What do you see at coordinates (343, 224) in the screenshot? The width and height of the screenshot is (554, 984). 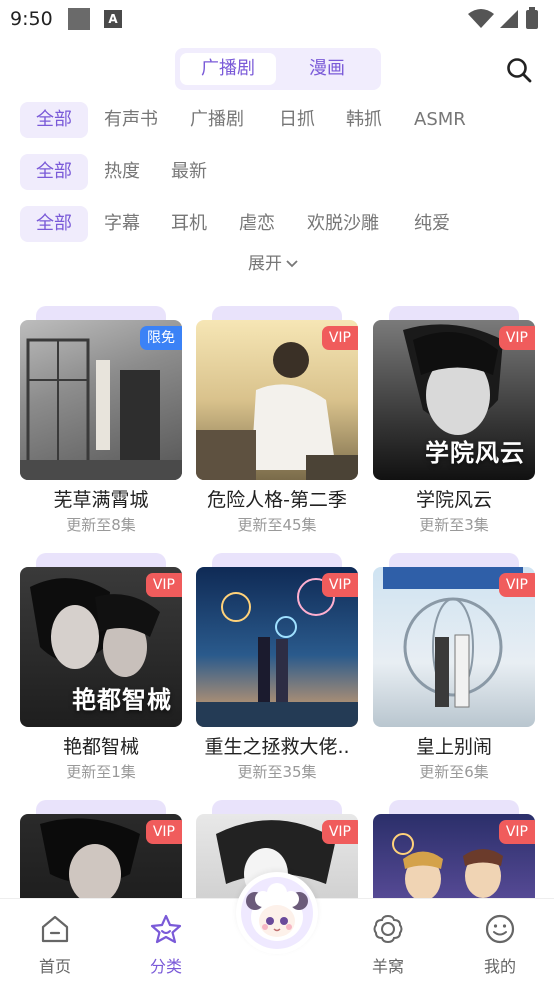 I see `filter-chip-comedy: 欢脱沙雕` at bounding box center [343, 224].